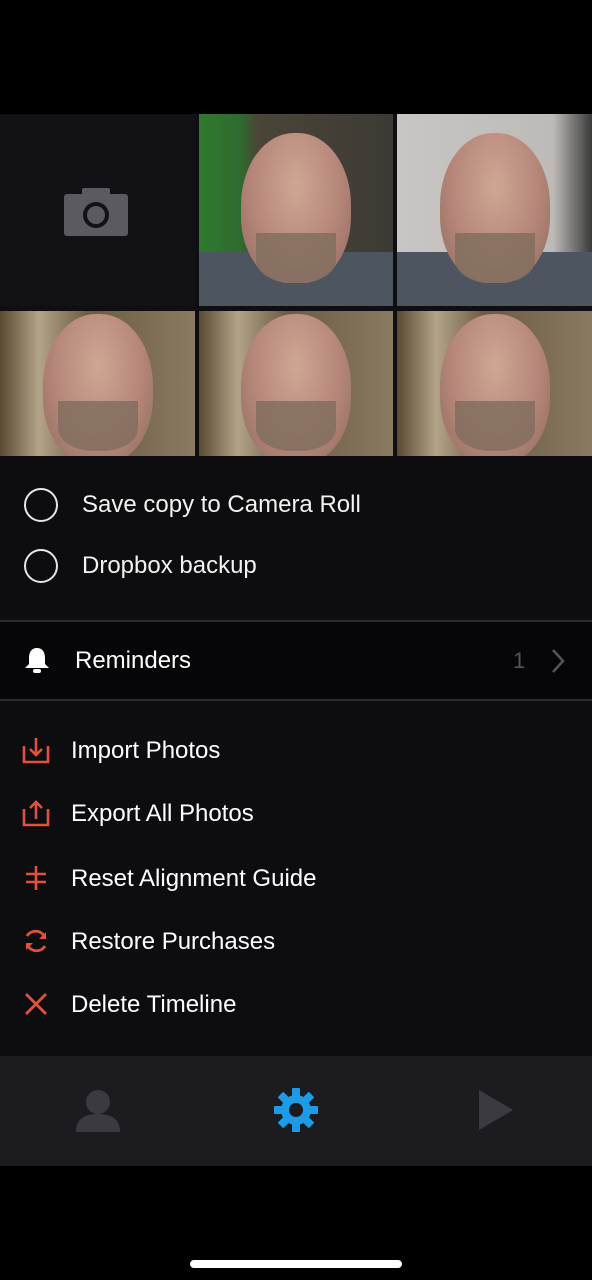 This screenshot has height=1280, width=592. What do you see at coordinates (194, 878) in the screenshot?
I see `reset-alignment-guide-label: Reset Alignment Guide` at bounding box center [194, 878].